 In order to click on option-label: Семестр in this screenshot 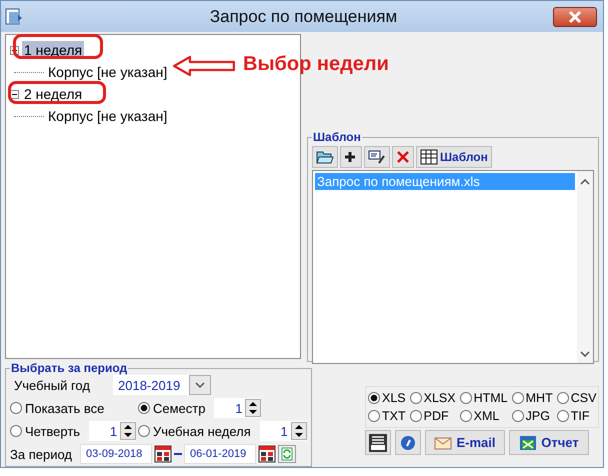, I will do `click(179, 408)`.